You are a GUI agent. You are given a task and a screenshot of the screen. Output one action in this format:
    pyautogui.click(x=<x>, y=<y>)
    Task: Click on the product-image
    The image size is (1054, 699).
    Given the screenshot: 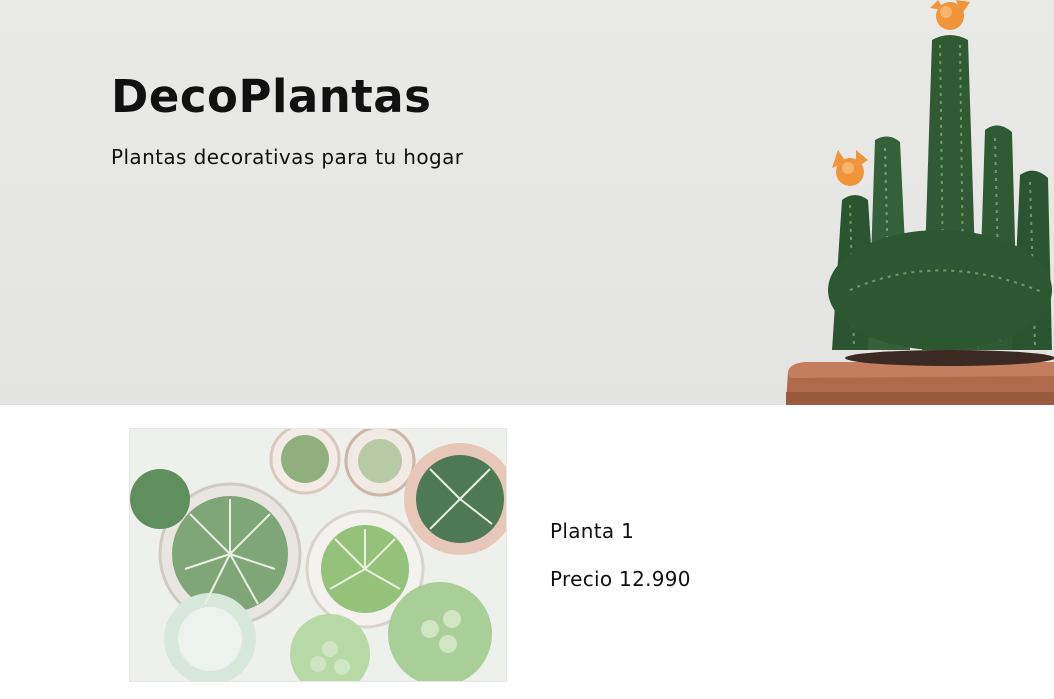 What is the action you would take?
    pyautogui.click(x=318, y=555)
    